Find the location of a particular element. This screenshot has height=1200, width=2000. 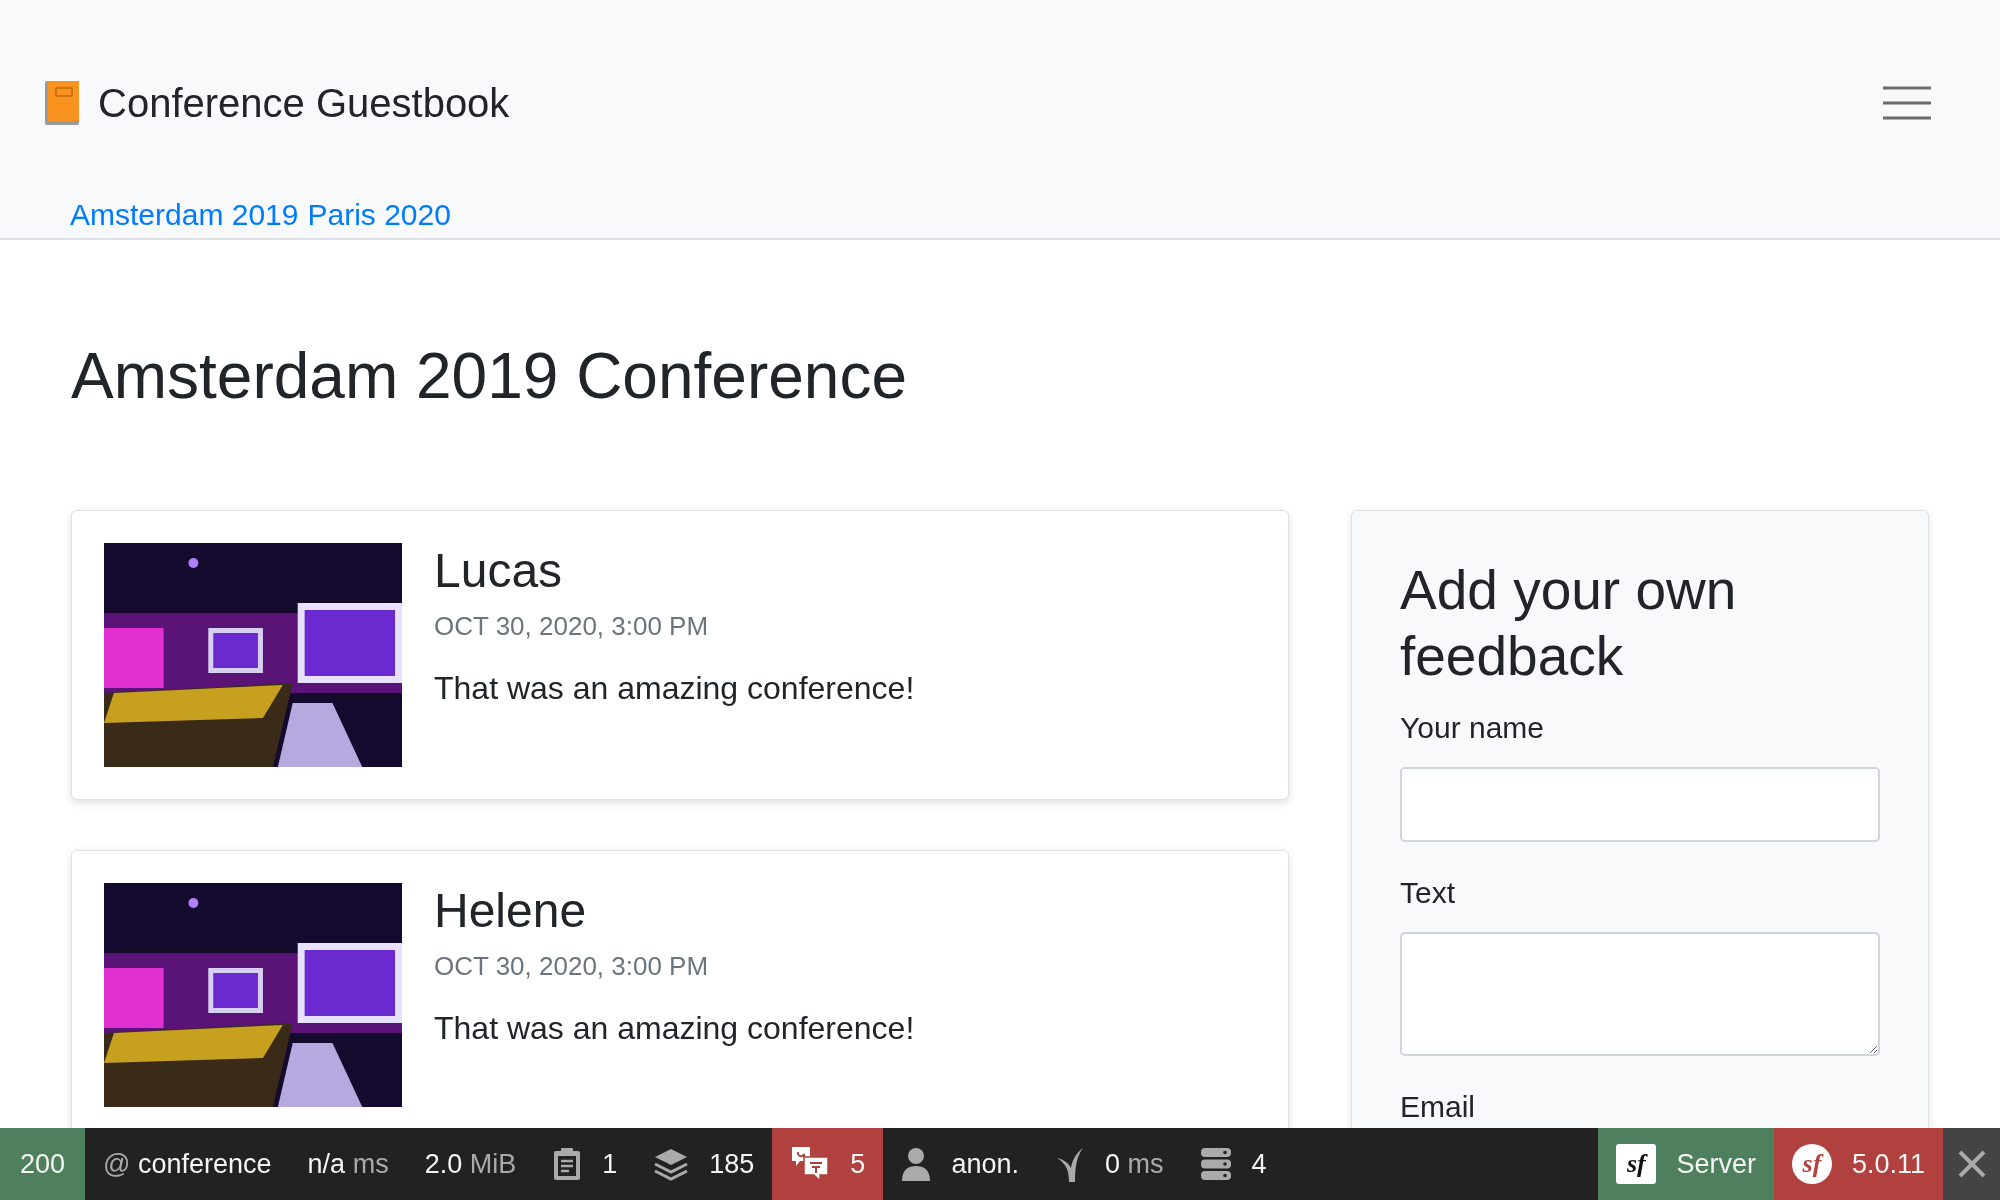

book-icon is located at coordinates (62, 103).